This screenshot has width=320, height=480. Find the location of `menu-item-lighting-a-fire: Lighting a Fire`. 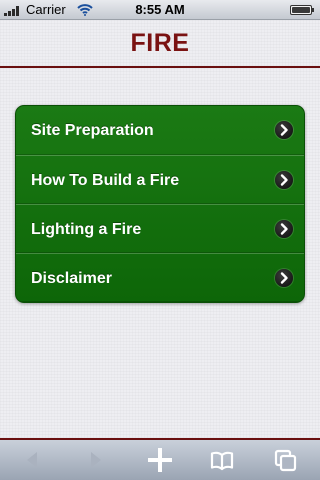

menu-item-lighting-a-fire: Lighting a Fire is located at coordinates (160, 228).